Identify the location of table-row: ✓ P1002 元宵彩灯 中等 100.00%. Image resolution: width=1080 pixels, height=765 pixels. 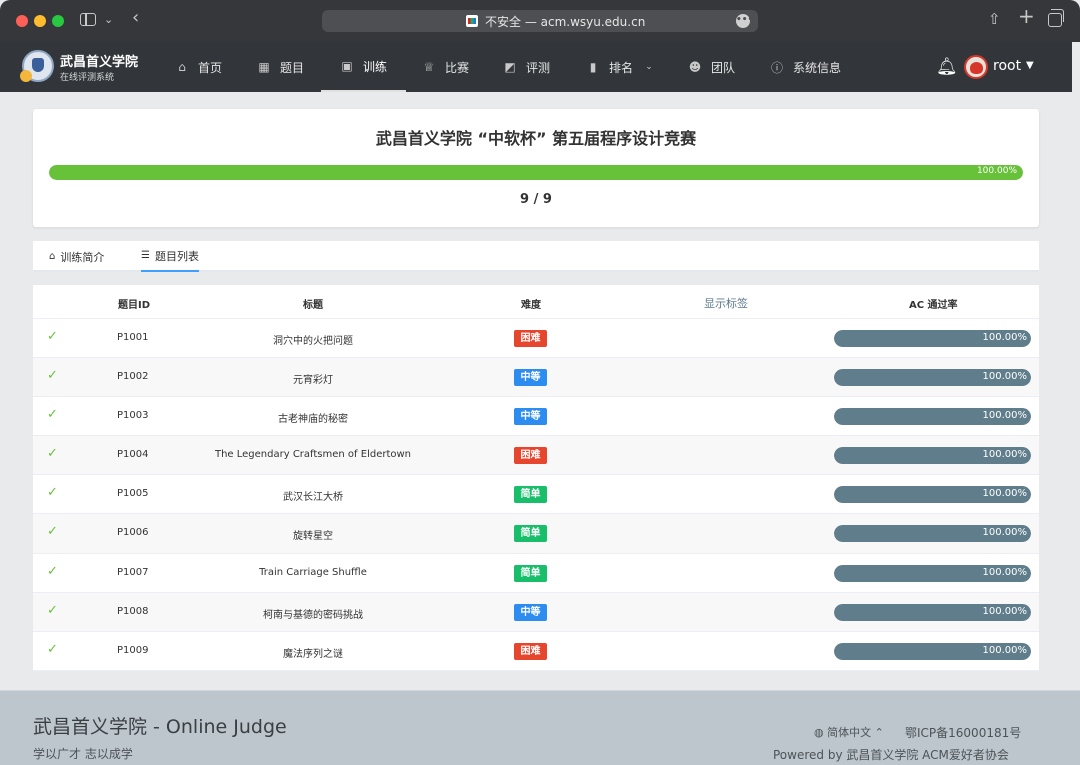
(536, 378).